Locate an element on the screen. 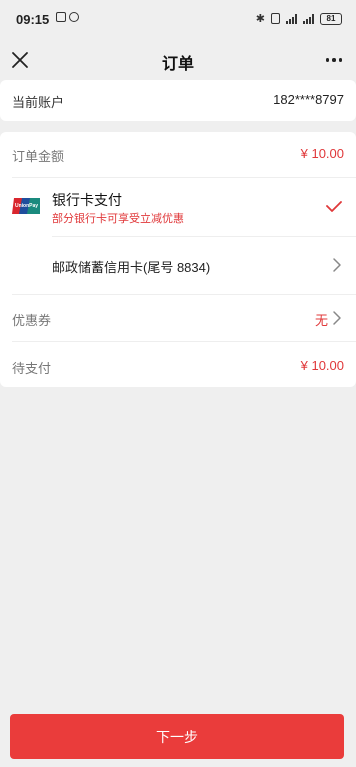  divider is located at coordinates (184, 341).